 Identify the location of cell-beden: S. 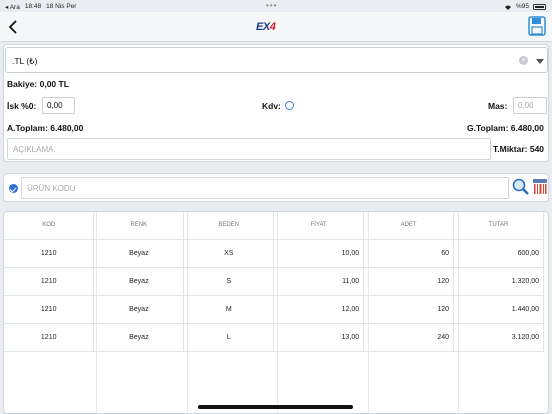
(229, 281).